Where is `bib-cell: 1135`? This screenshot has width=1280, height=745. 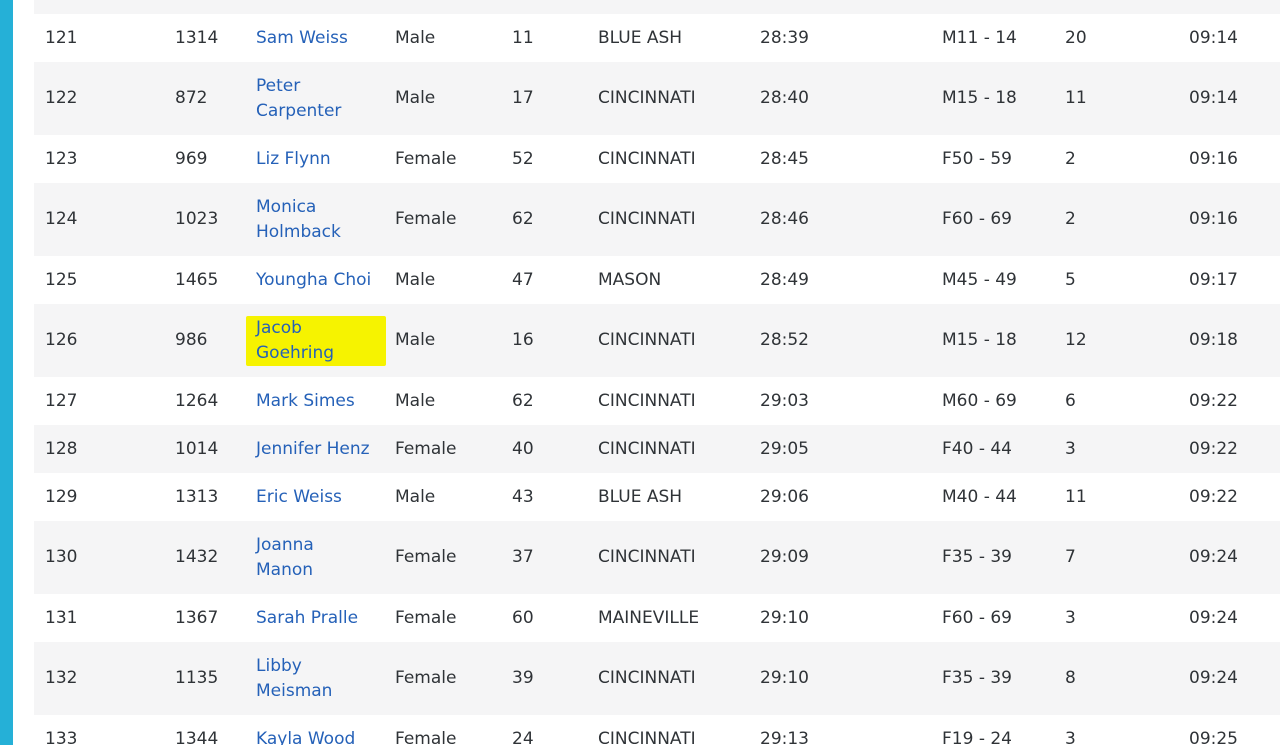 bib-cell: 1135 is located at coordinates (197, 678).